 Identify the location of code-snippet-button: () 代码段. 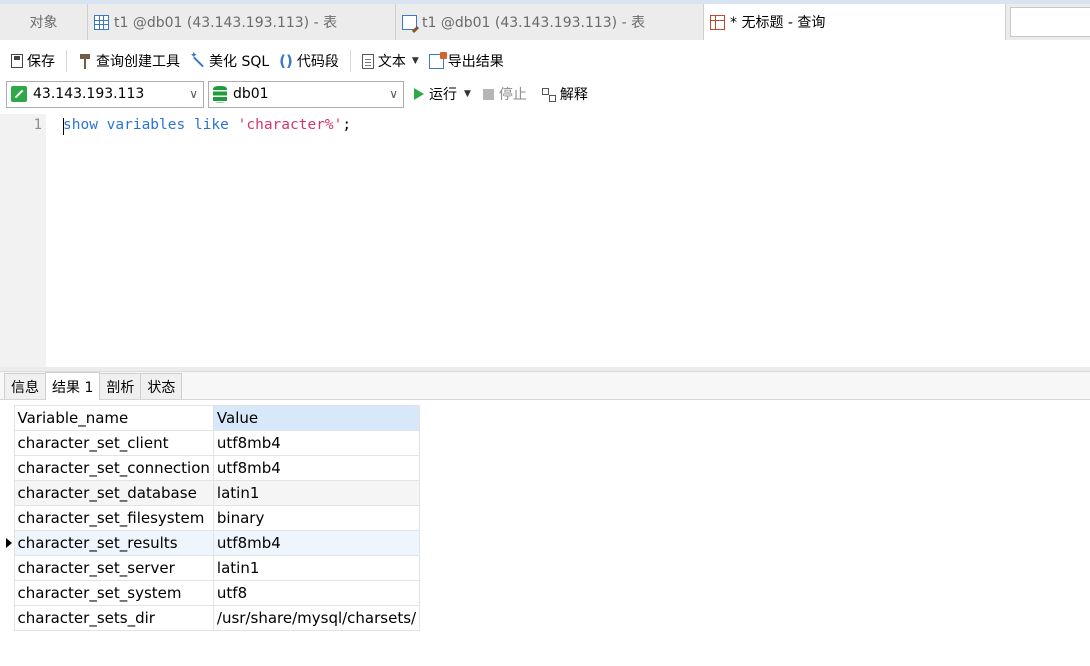
(309, 61).